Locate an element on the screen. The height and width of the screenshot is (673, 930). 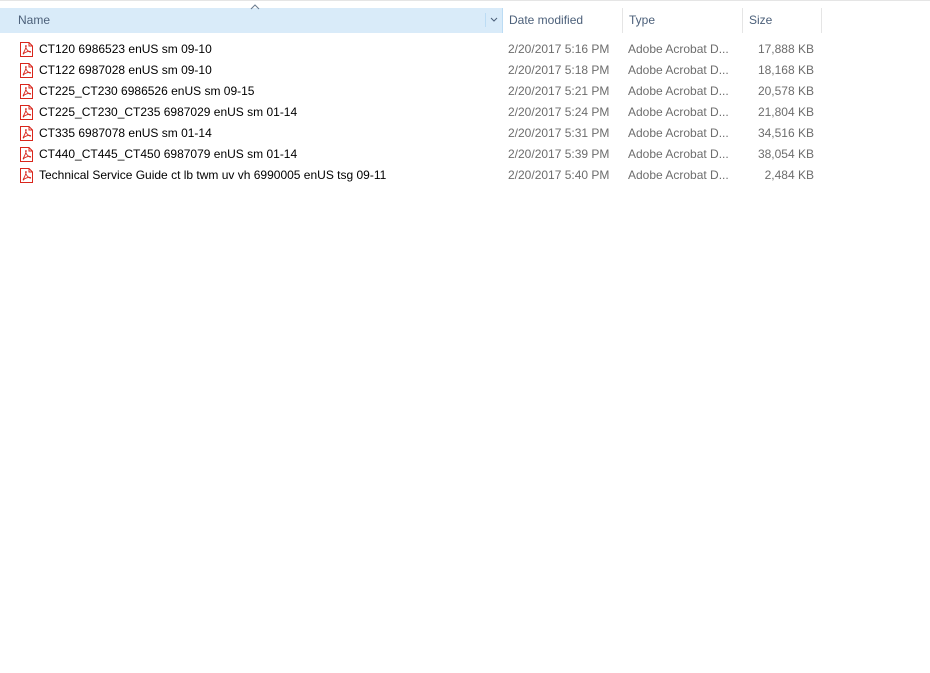
file-size: 20,578 KB is located at coordinates (785, 91).